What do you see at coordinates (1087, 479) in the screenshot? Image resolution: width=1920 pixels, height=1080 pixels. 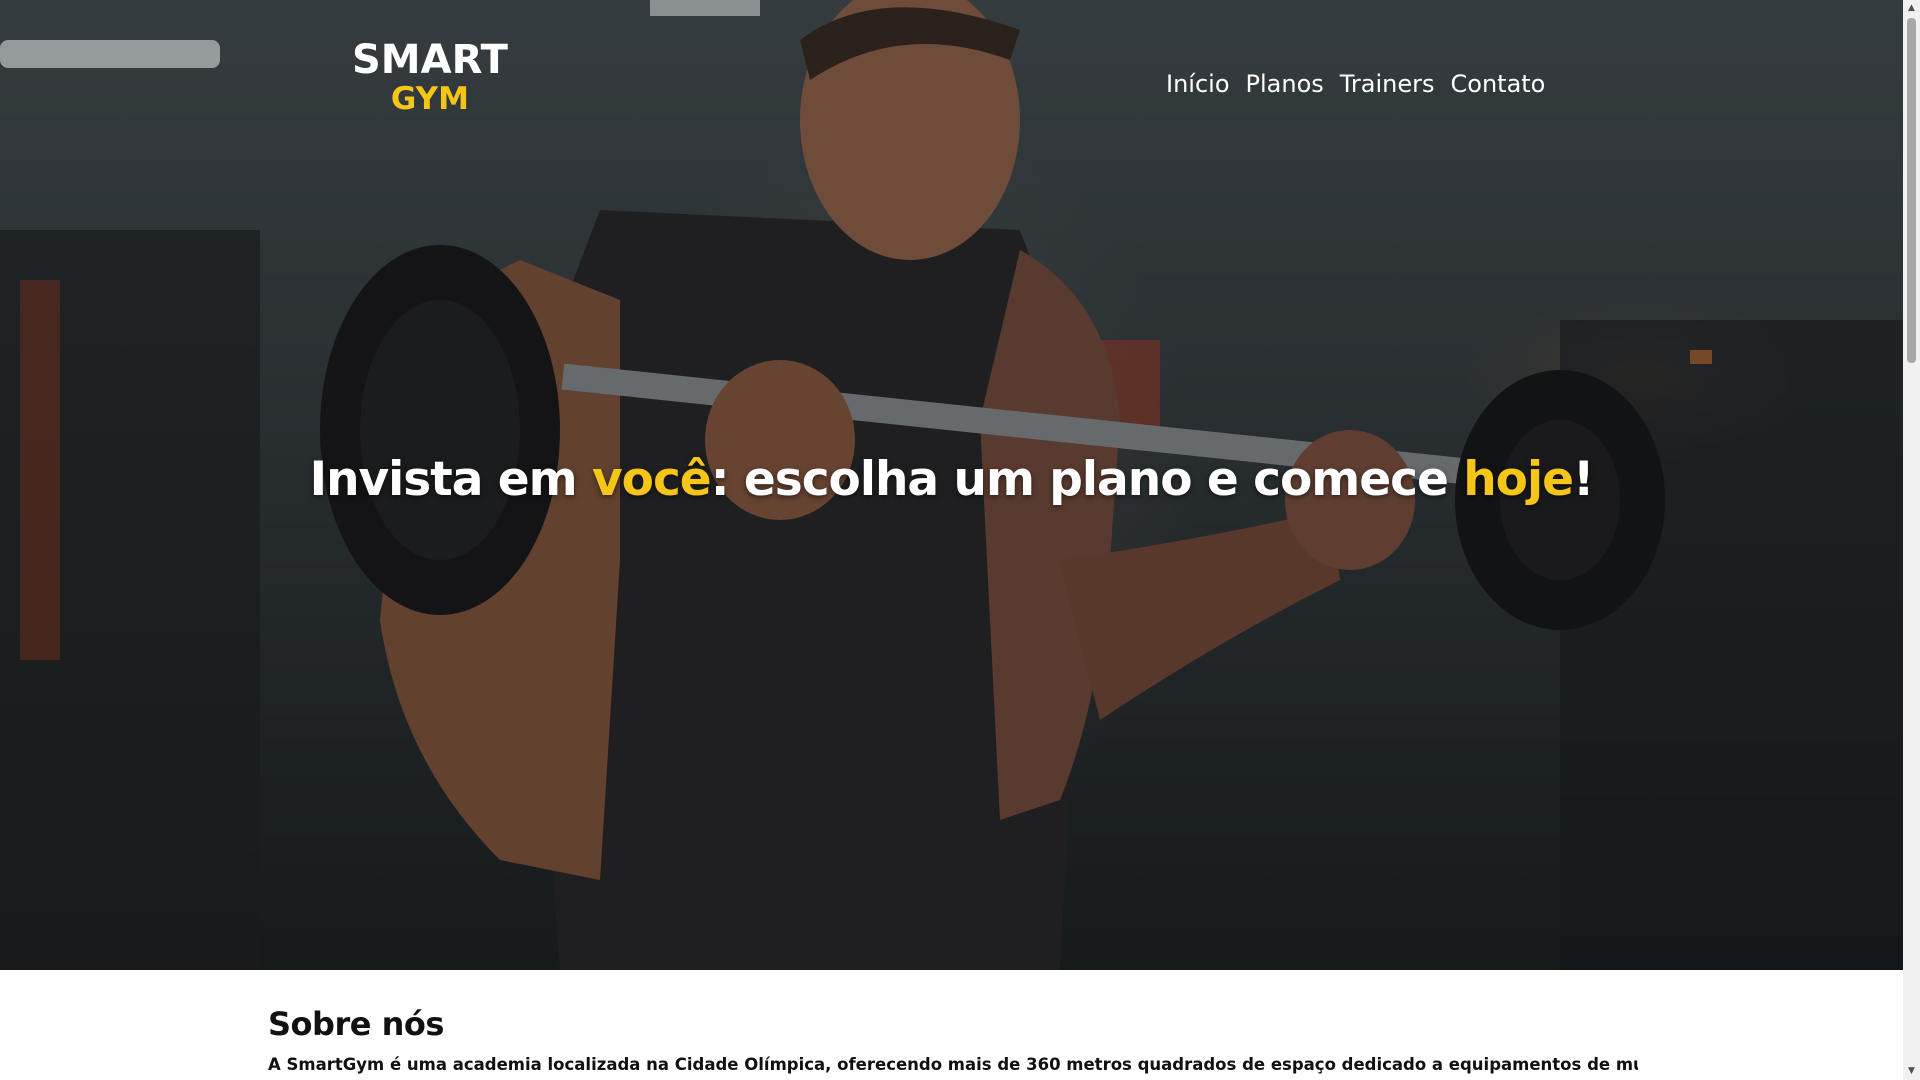 I see `hero-headline-part2: : escolha um plano e comece` at bounding box center [1087, 479].